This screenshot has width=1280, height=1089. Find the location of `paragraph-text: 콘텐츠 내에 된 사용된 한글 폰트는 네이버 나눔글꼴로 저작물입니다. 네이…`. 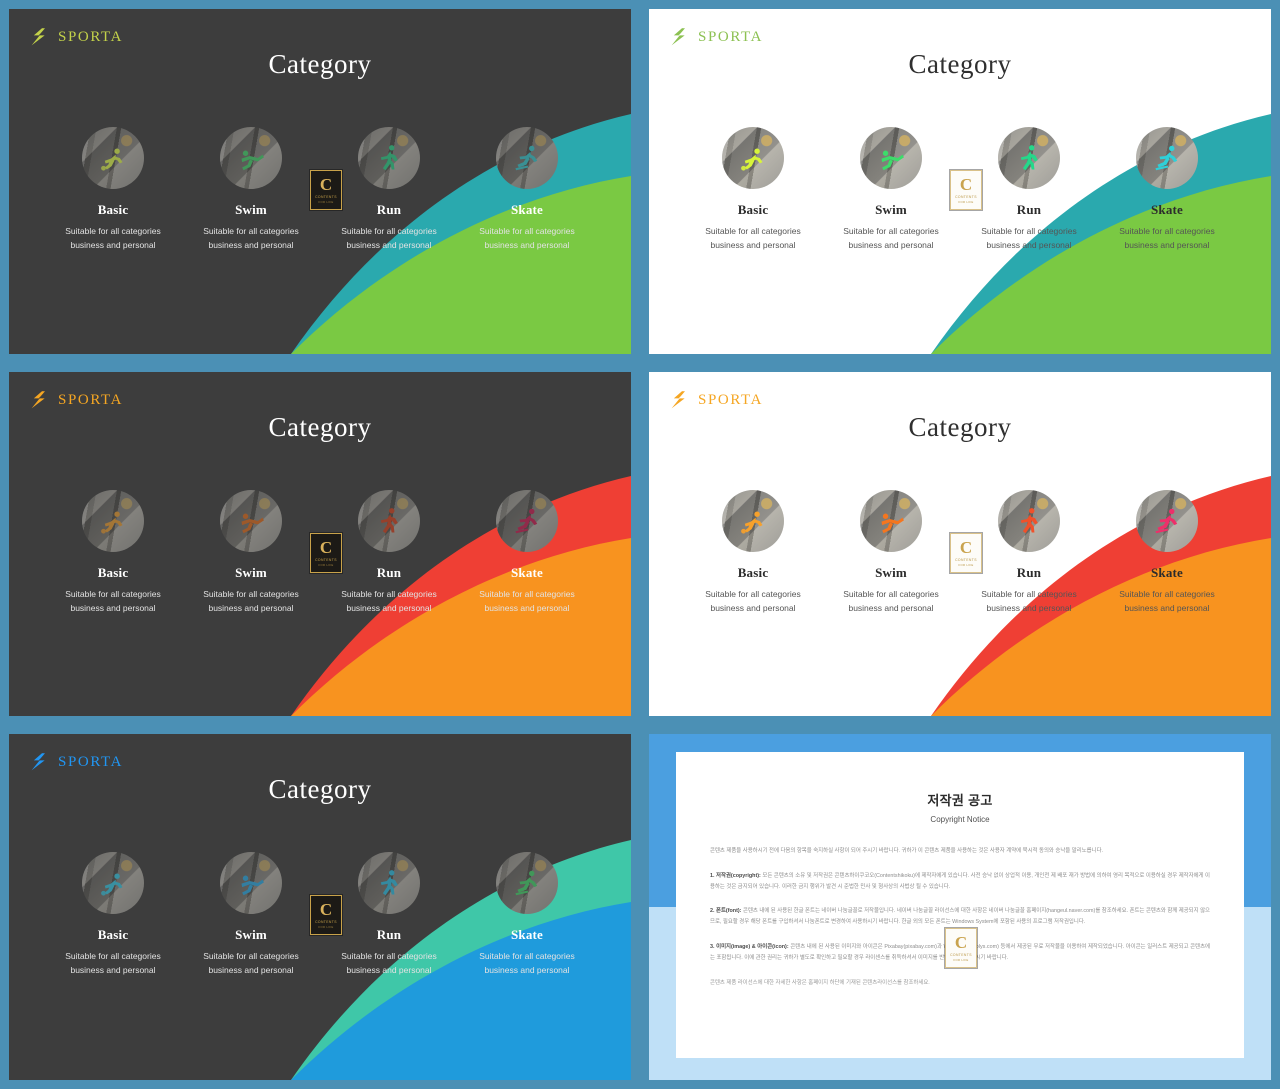

paragraph-text: 콘텐츠 내에 된 사용된 한글 폰트는 네이버 나눔글꼴로 저작물입니다. 네이… is located at coordinates (960, 917).